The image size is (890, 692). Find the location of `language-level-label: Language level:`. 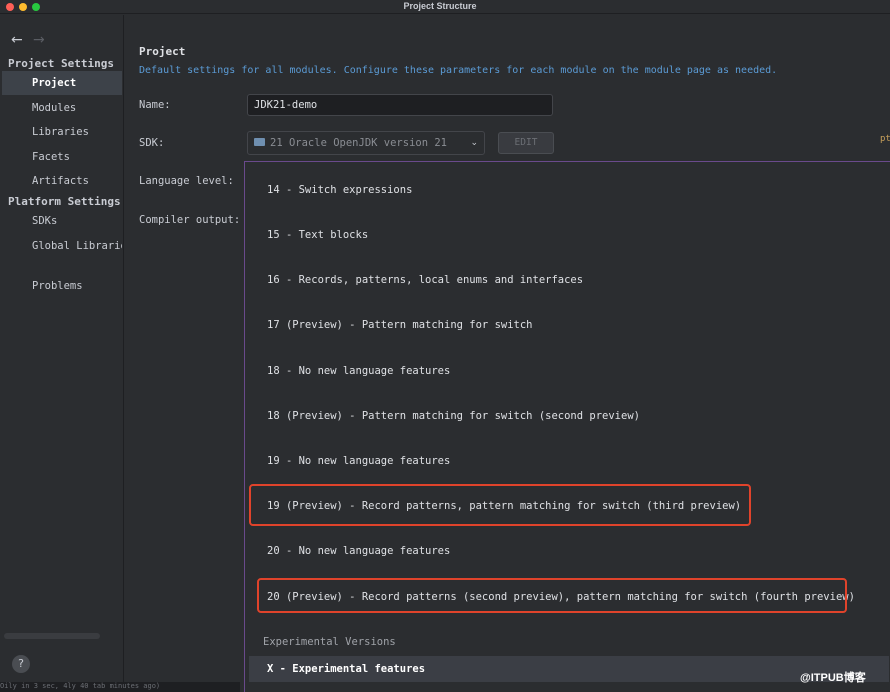

language-level-label: Language level: is located at coordinates (186, 181).